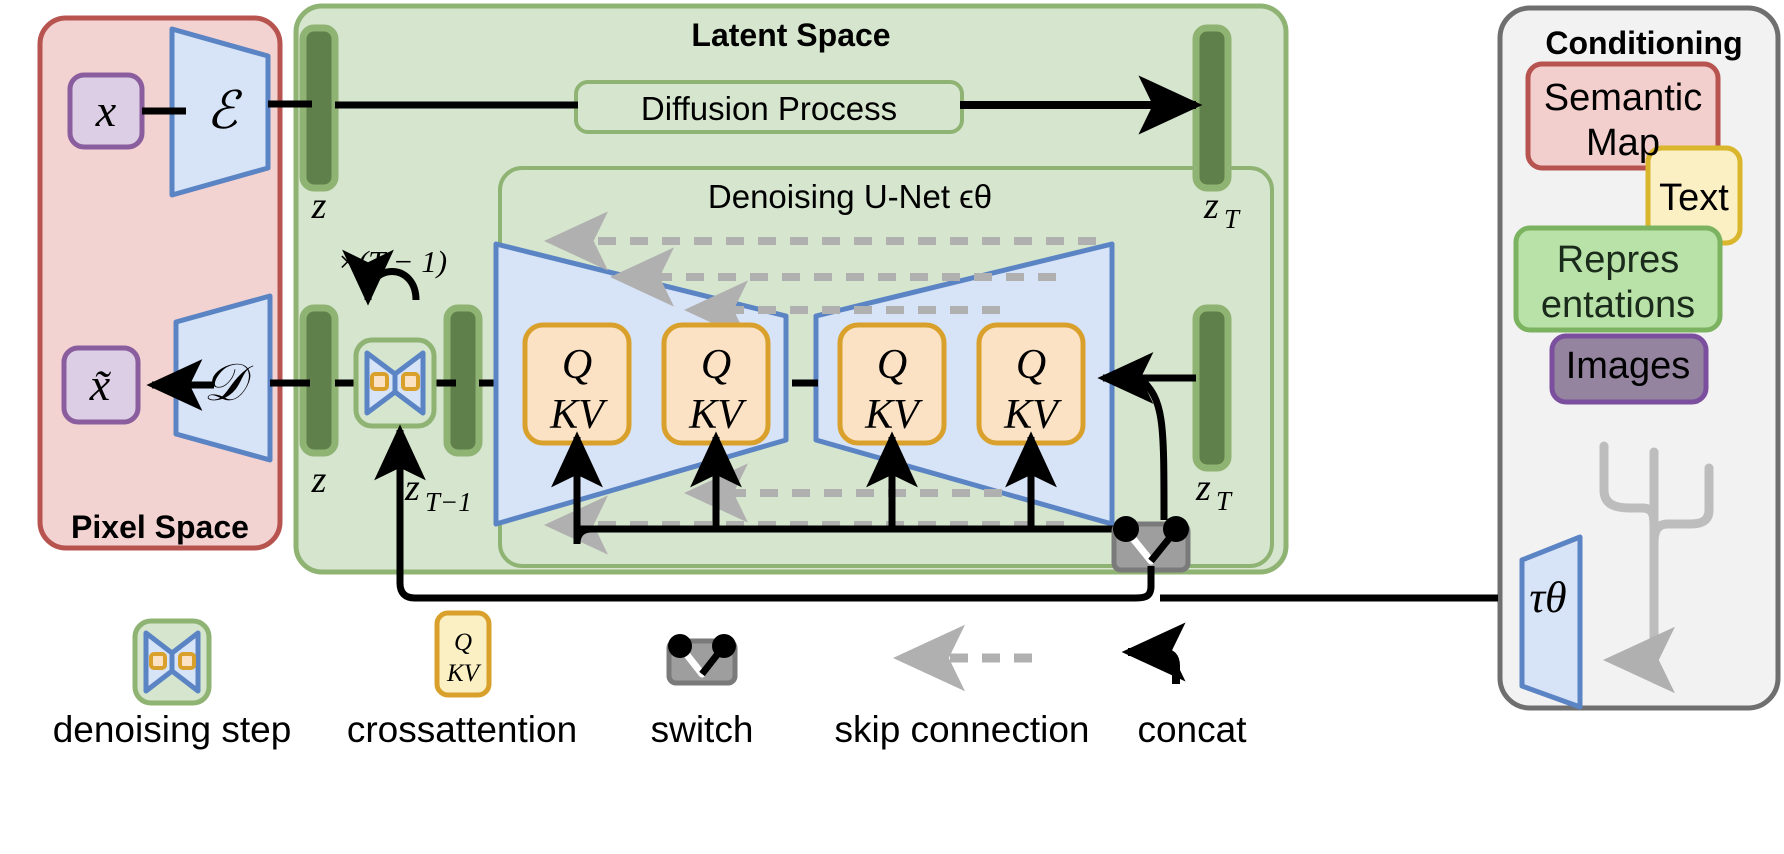 This screenshot has width=1784, height=854. I want to click on latent-bar-z-top, so click(319, 108).